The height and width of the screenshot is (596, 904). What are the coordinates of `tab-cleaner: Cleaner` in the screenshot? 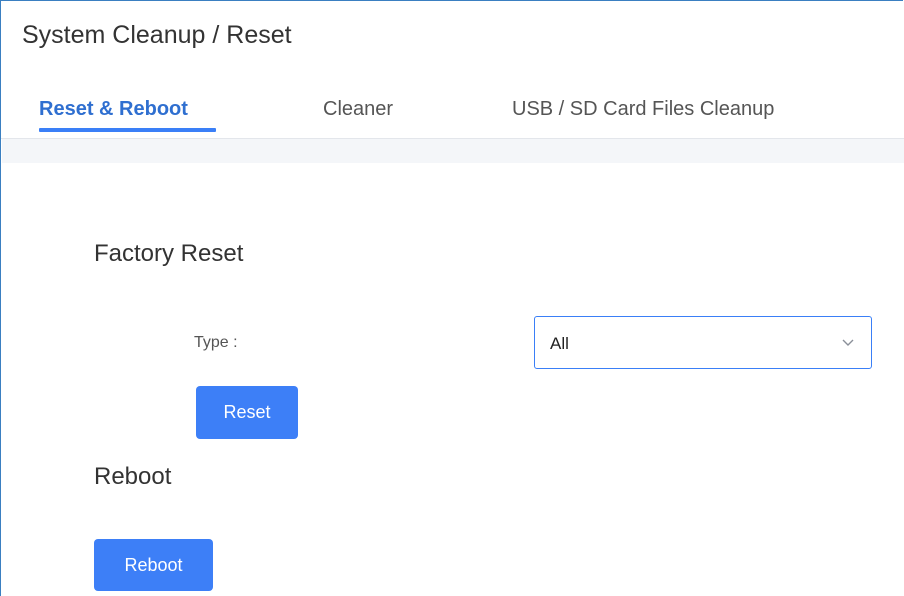 It's located at (358, 109).